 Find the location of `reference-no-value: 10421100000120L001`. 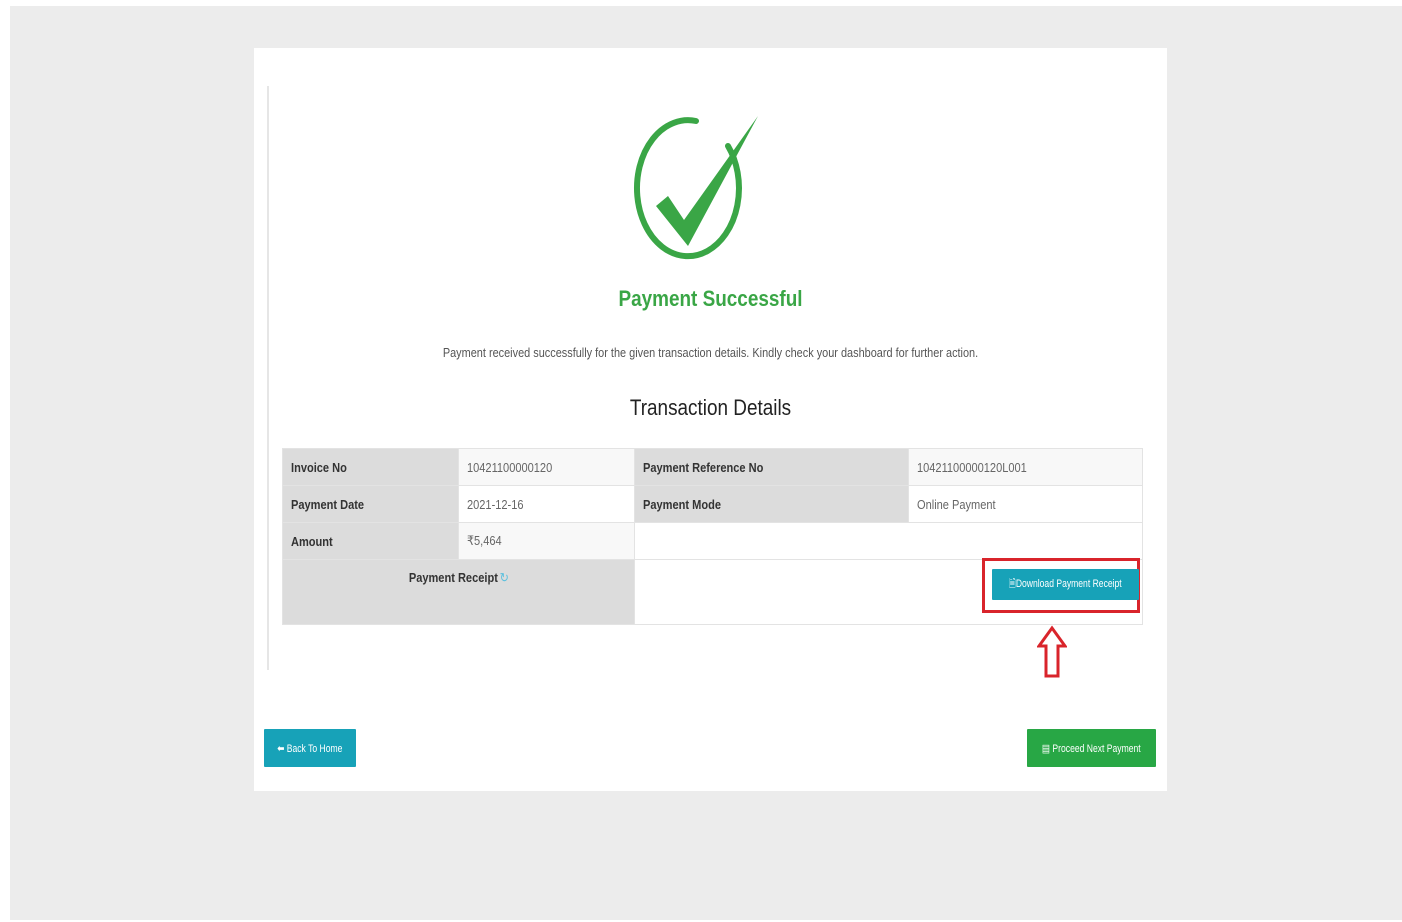

reference-no-value: 10421100000120L001 is located at coordinates (1025, 467).